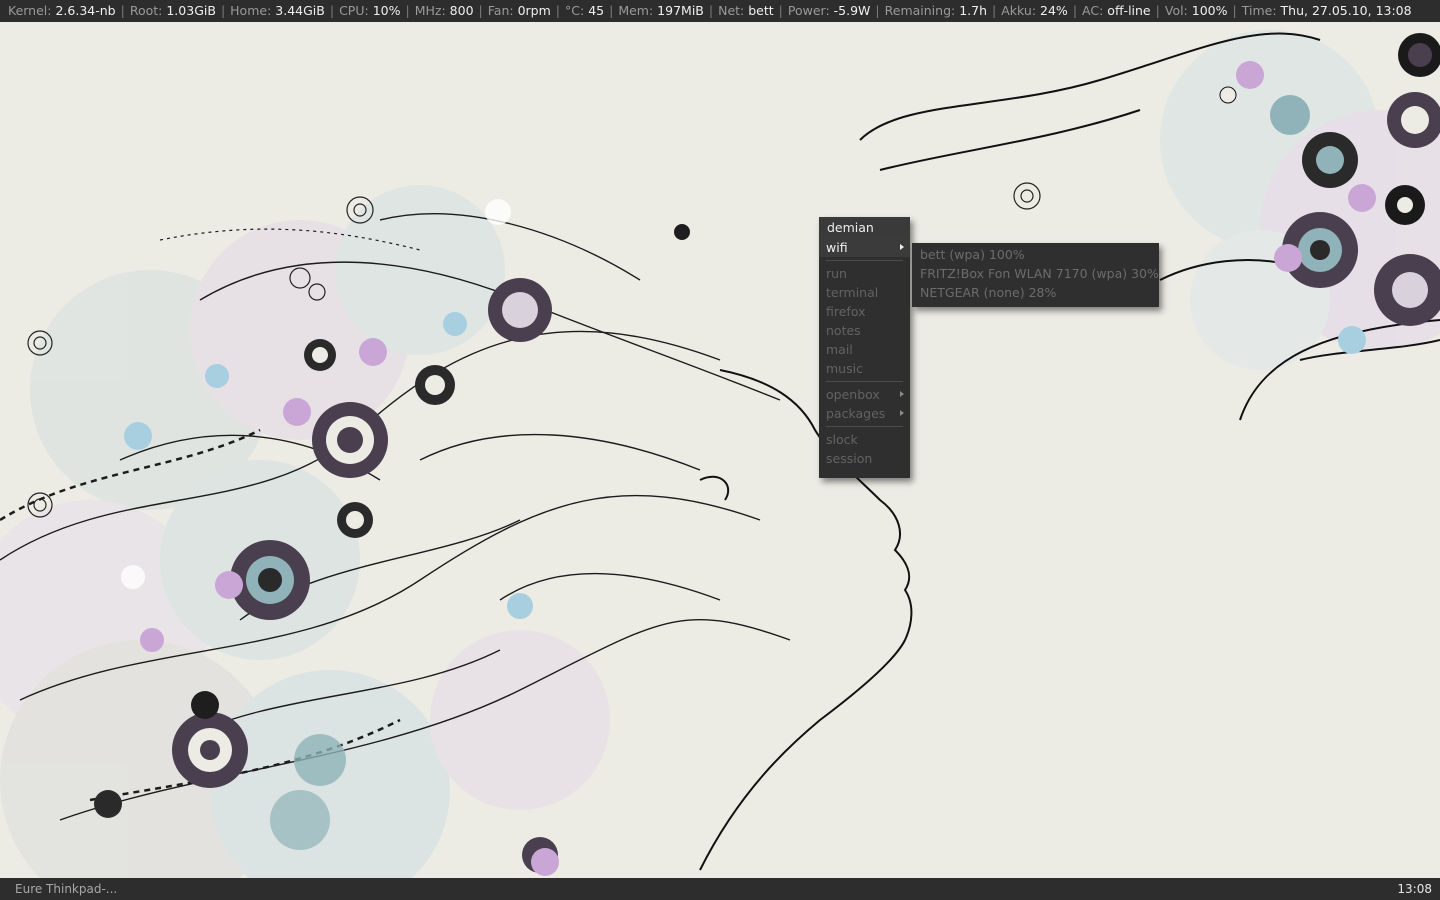 Image resolution: width=1440 pixels, height=900 pixels. Describe the element at coordinates (30, 10) in the screenshot. I see `status-label: Kernel:` at that location.